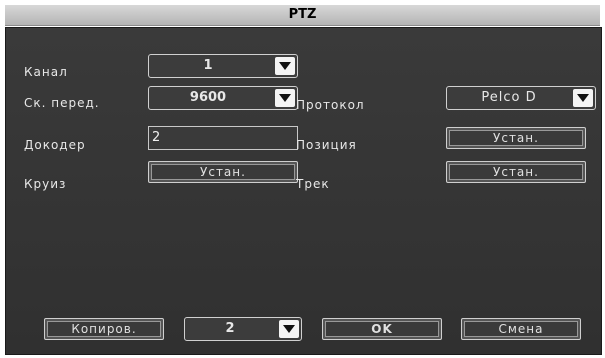  What do you see at coordinates (208, 65) in the screenshot?
I see `channel-value: 1` at bounding box center [208, 65].